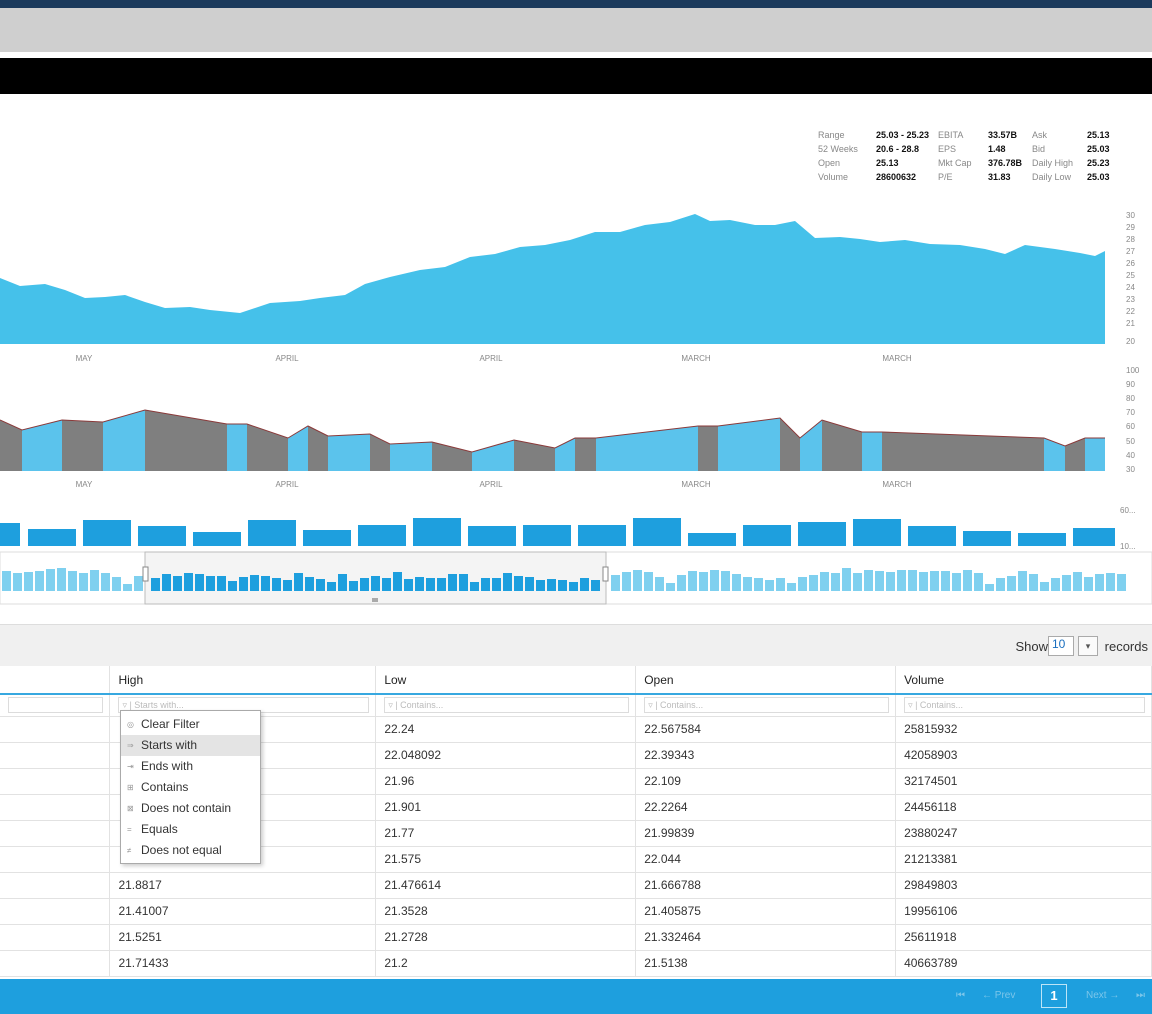 This screenshot has height=1014, width=1152. Describe the element at coordinates (960, 995) in the screenshot. I see `first-page-button: ⏮` at that location.